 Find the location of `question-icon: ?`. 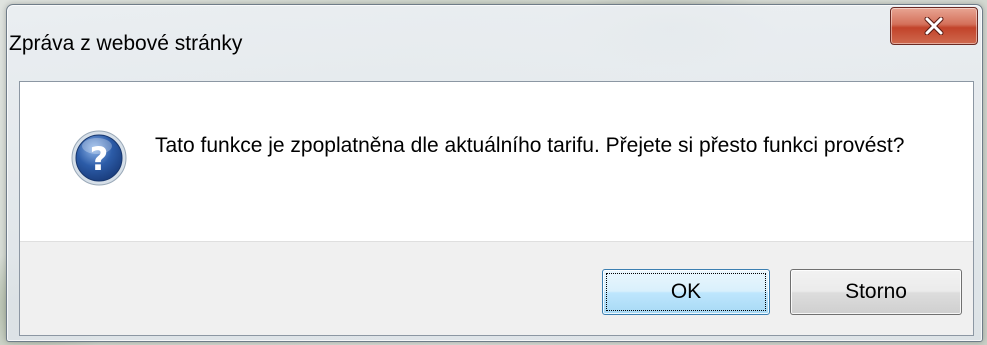

question-icon: ? is located at coordinates (99, 158).